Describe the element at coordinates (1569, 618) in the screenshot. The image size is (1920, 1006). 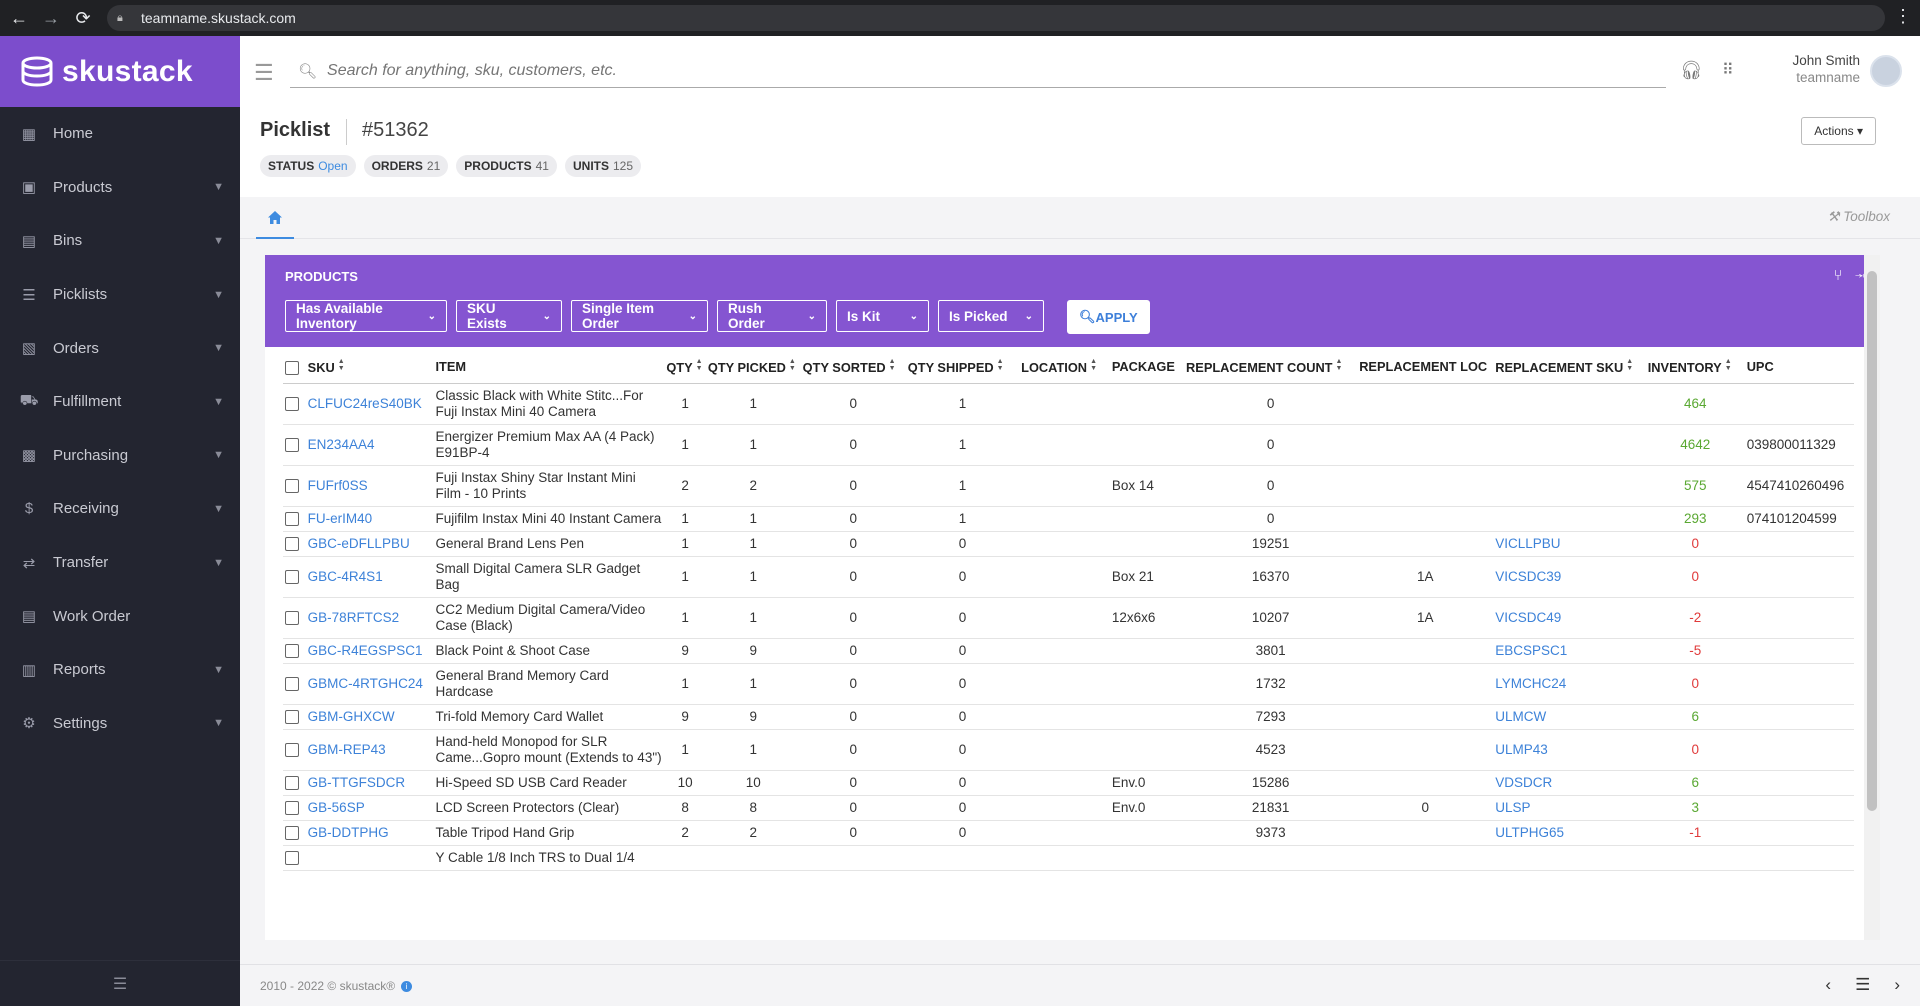
I see `cell-rsku: VICSDC49` at that location.